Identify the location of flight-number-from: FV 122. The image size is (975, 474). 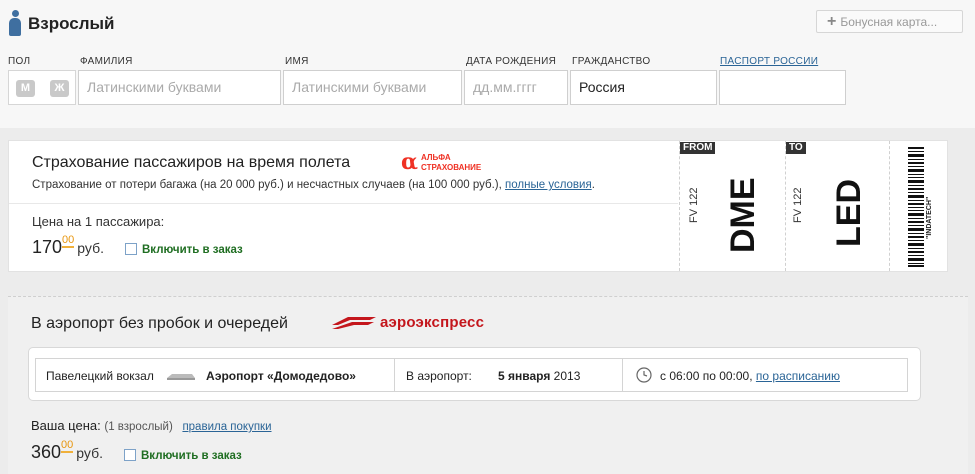
(694, 205).